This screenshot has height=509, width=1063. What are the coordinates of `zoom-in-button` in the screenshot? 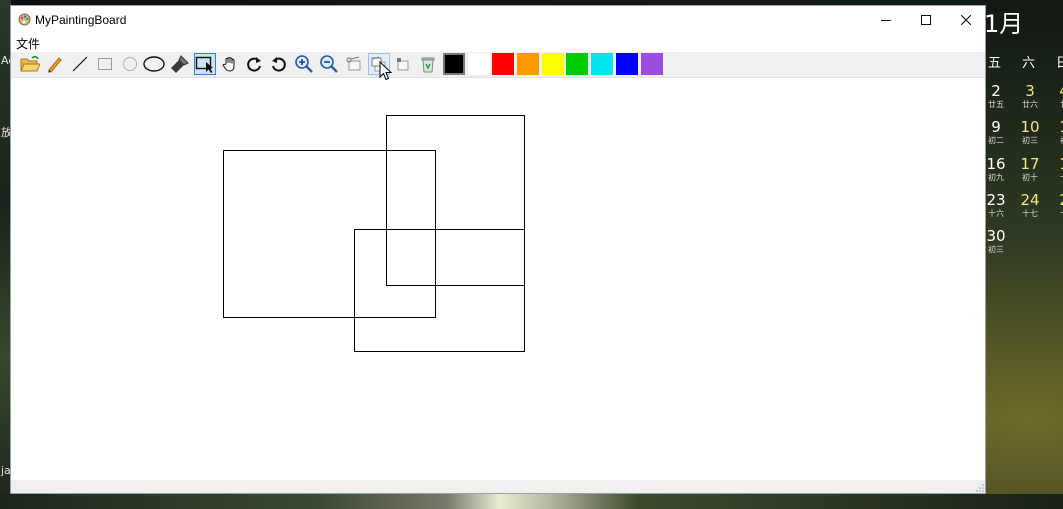 It's located at (304, 64).